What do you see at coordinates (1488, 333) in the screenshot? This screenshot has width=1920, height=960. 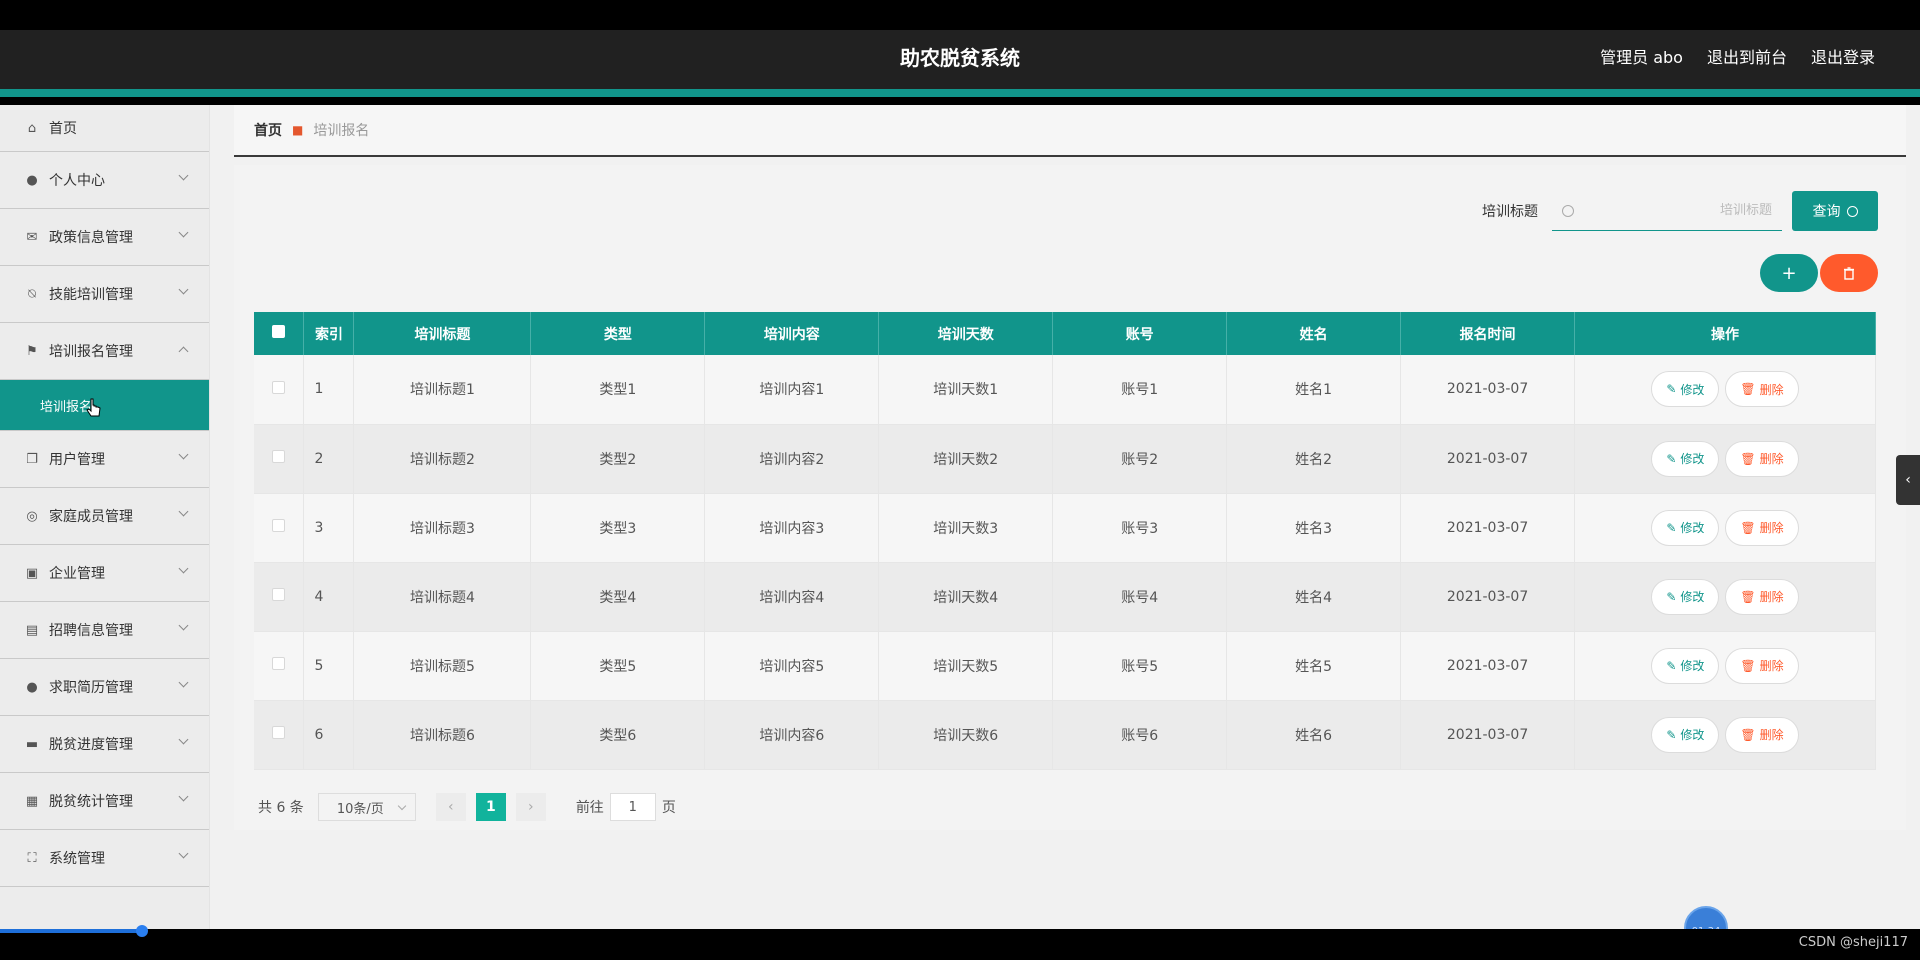 I see `column-header: 报名时间` at bounding box center [1488, 333].